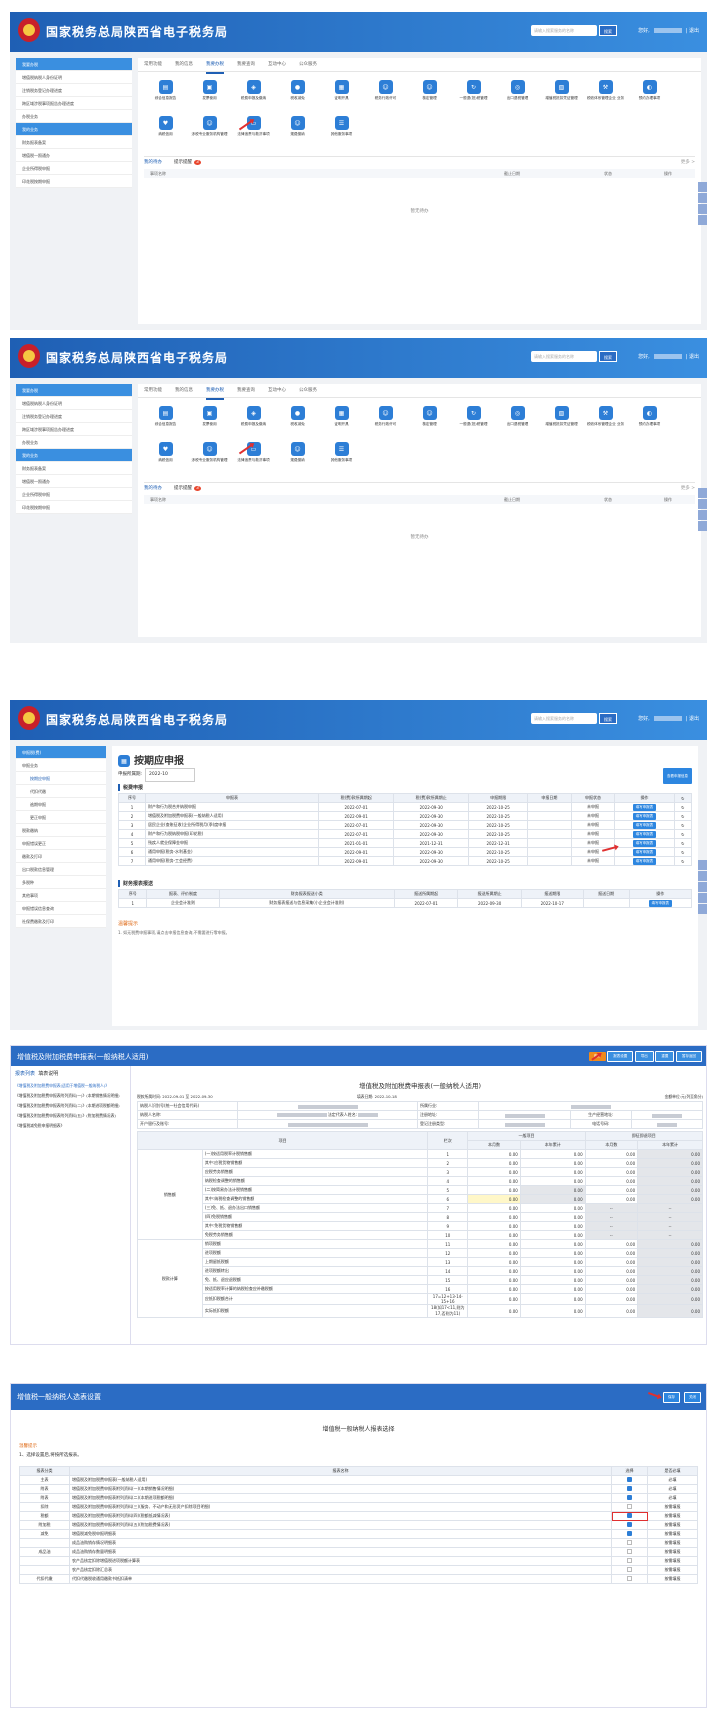 The height and width of the screenshot is (1718, 715). What do you see at coordinates (61, 895) in the screenshot?
I see `menu-item: 其他事项` at bounding box center [61, 895].